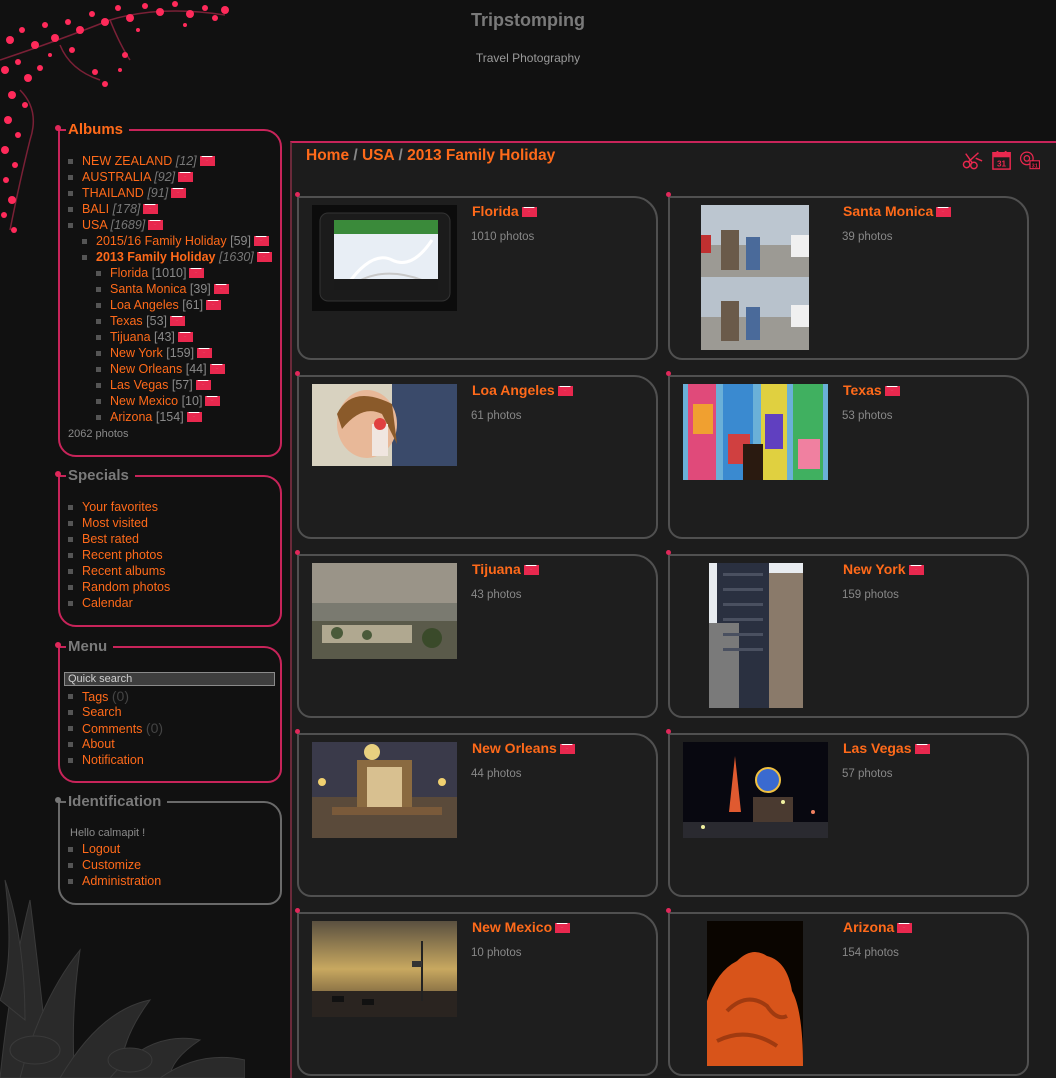 The image size is (1056, 1078). What do you see at coordinates (514, 748) in the screenshot?
I see `album-title-text: New Orleans` at bounding box center [514, 748].